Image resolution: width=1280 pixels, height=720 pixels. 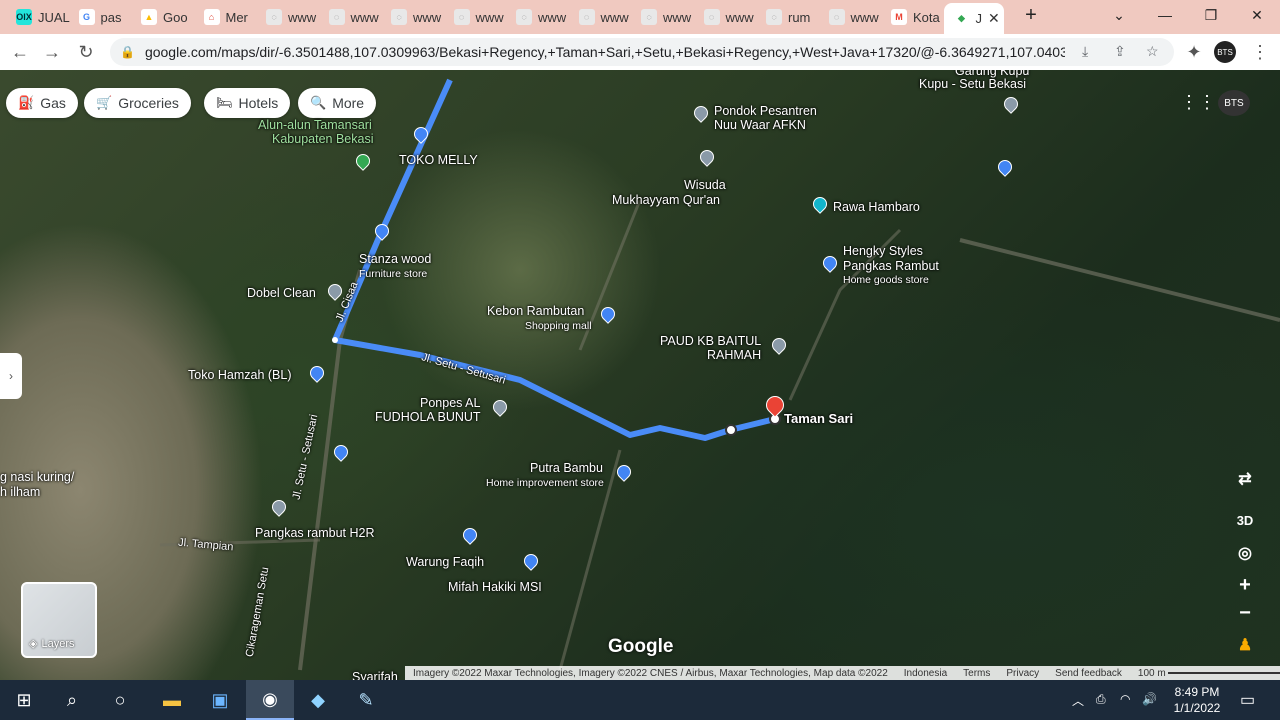 What do you see at coordinates (883, 251) in the screenshot?
I see `place-label: Hengky Styles` at bounding box center [883, 251].